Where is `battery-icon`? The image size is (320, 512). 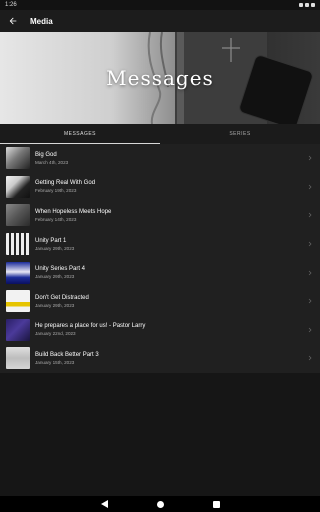
battery-icon is located at coordinates (313, 5).